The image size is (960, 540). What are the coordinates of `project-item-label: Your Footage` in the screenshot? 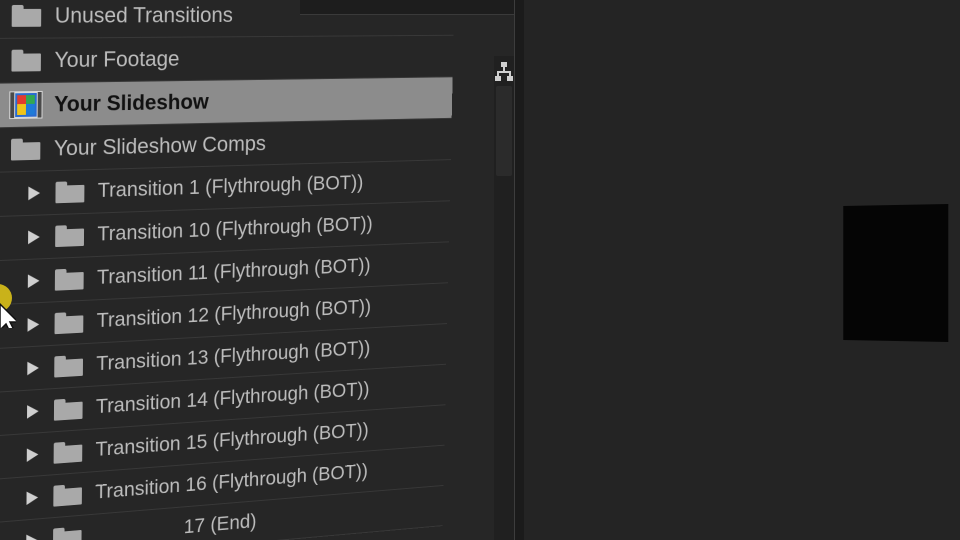 It's located at (117, 59).